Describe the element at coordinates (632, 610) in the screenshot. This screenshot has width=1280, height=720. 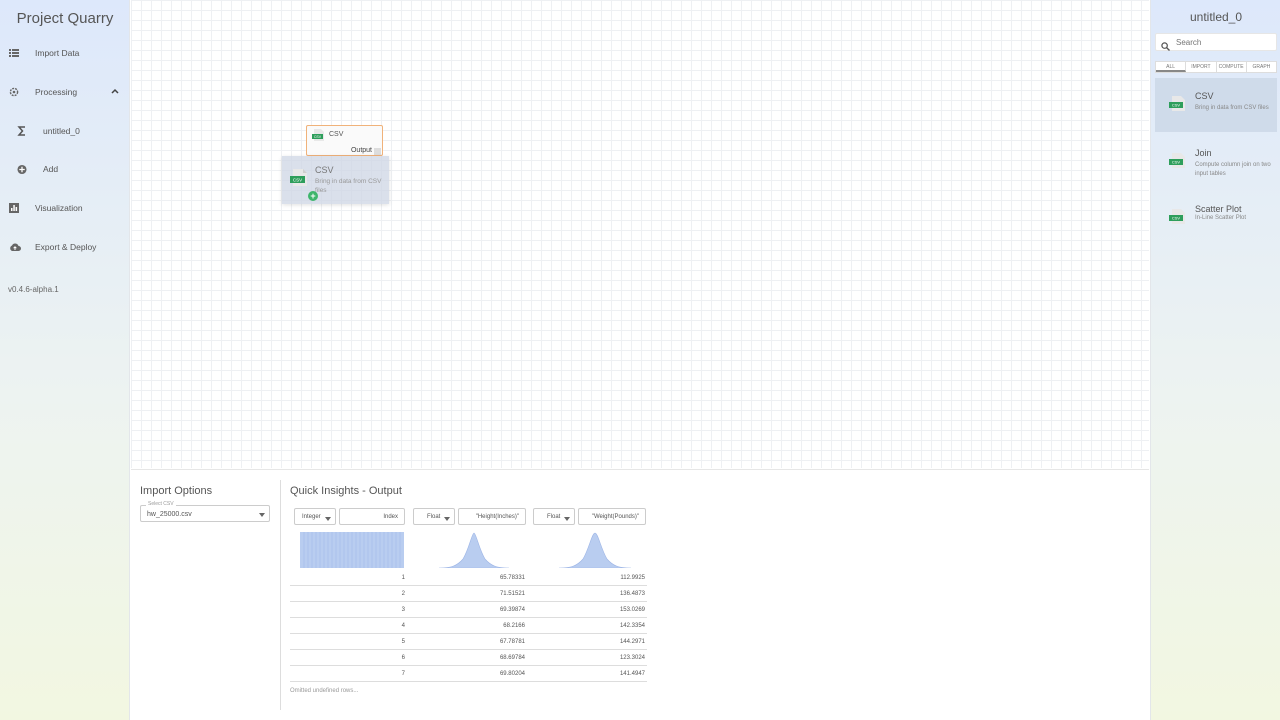
I see `table-cell: 153.0269` at that location.